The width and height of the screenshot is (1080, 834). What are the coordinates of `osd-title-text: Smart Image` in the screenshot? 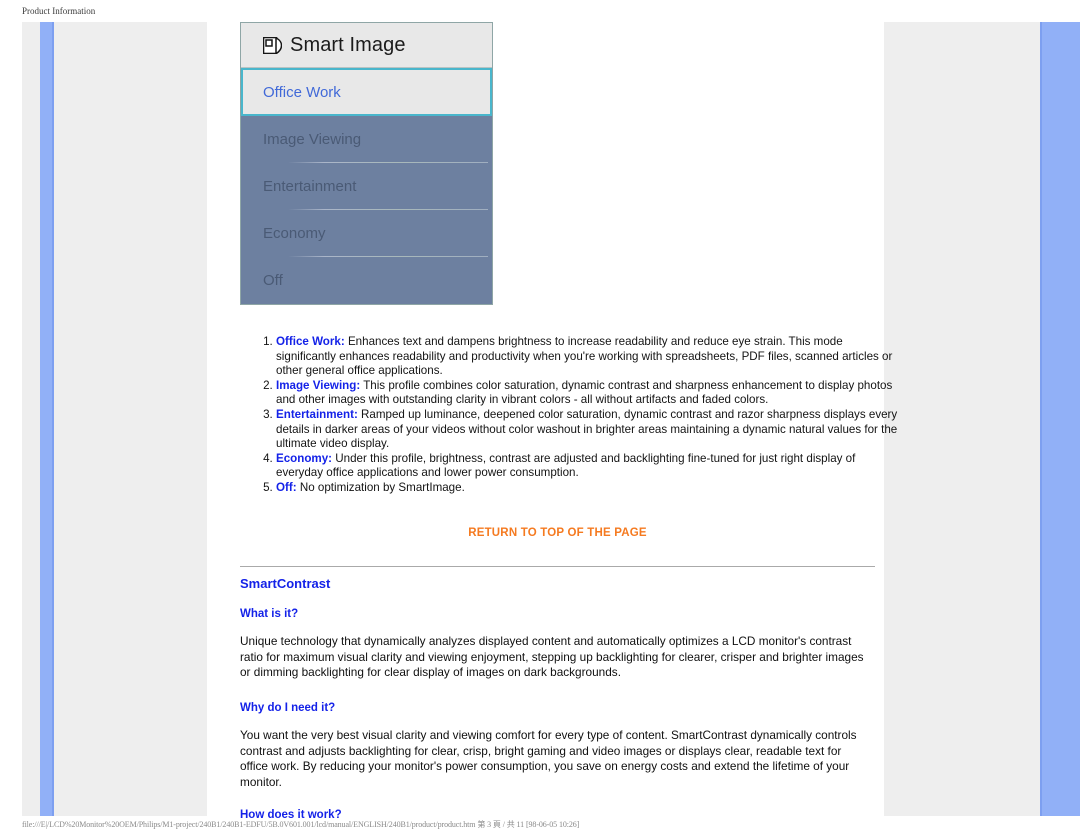 It's located at (348, 44).